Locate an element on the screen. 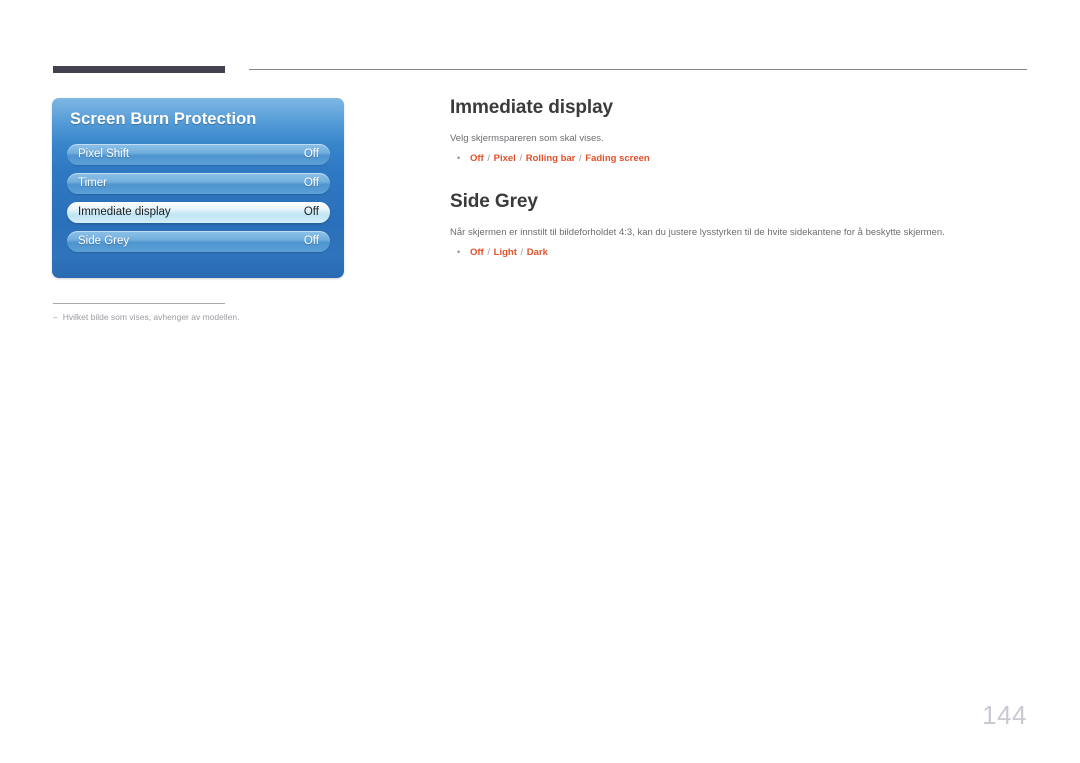 The width and height of the screenshot is (1080, 763). header-divider-rule is located at coordinates (638, 69).